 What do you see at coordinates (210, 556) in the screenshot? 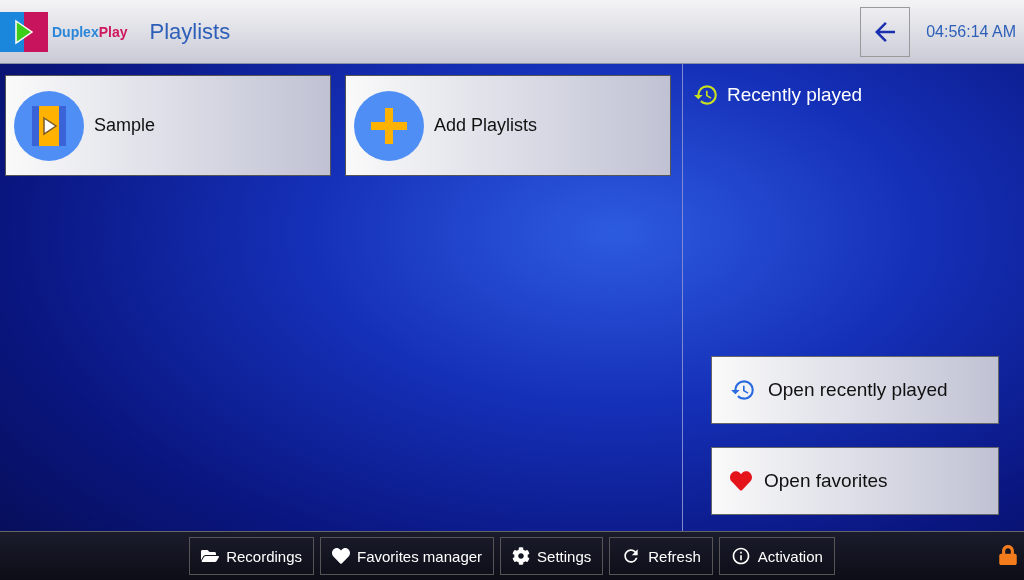
I see `folder-icon` at bounding box center [210, 556].